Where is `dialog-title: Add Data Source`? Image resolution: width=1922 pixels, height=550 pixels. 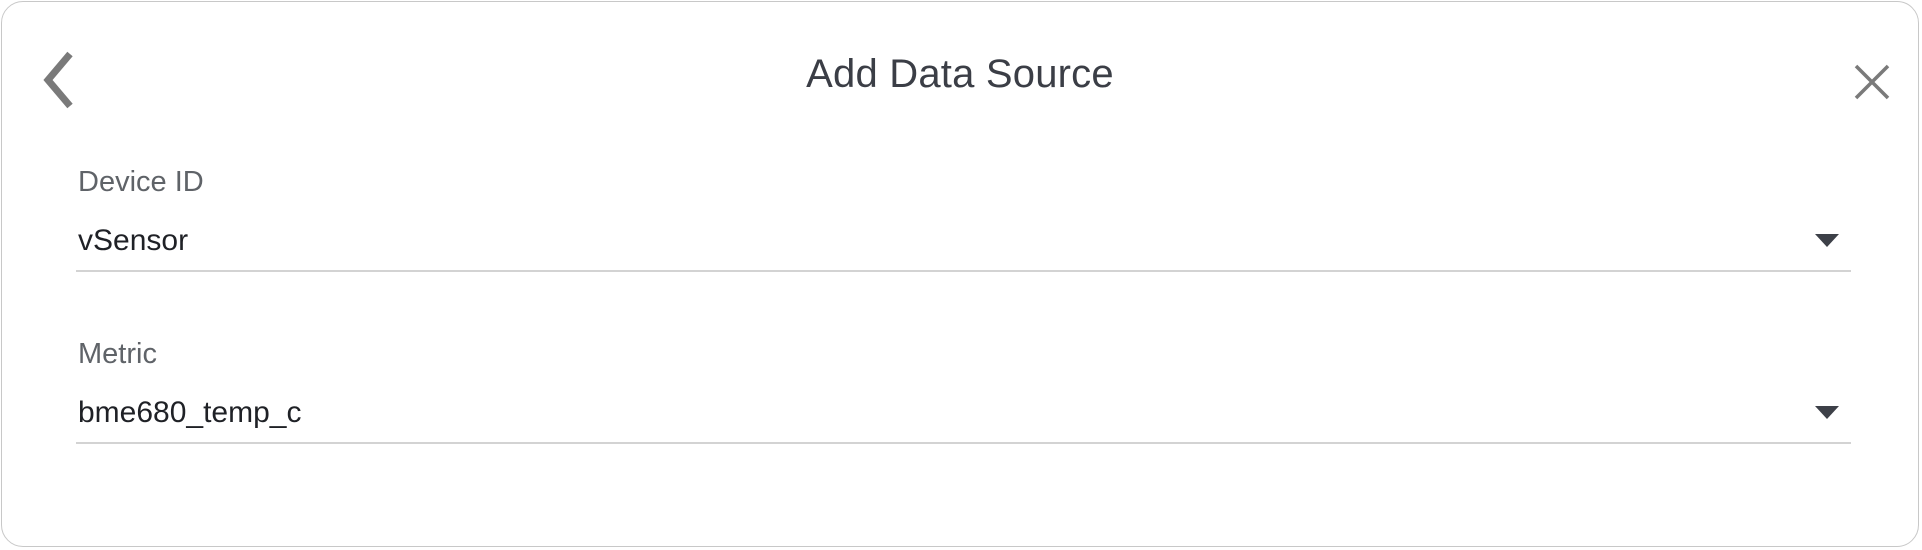 dialog-title: Add Data Source is located at coordinates (960, 74).